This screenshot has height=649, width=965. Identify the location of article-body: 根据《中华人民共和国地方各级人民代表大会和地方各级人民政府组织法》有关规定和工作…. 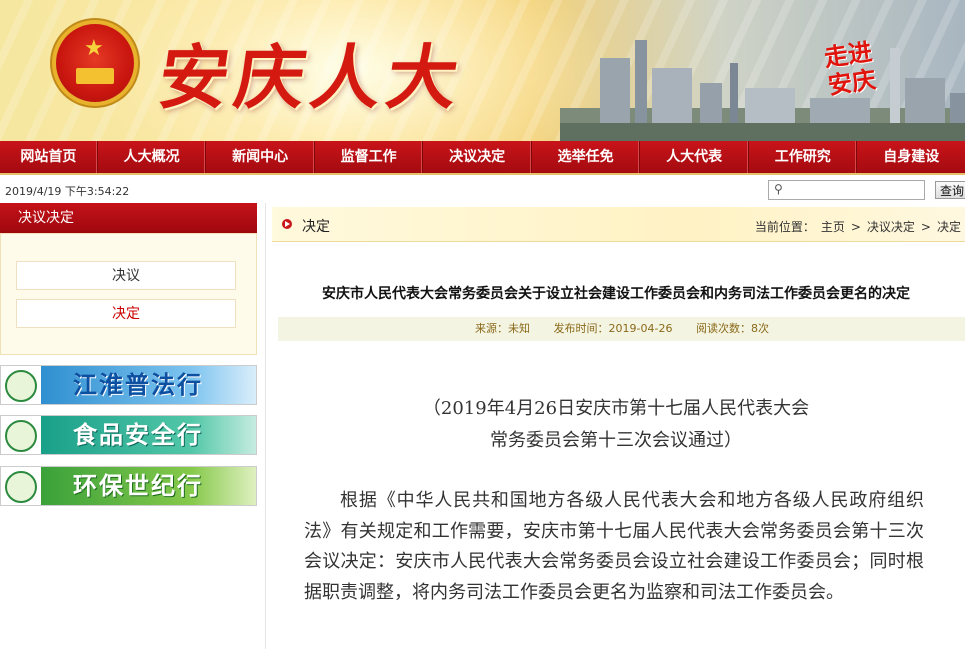
(614, 546).